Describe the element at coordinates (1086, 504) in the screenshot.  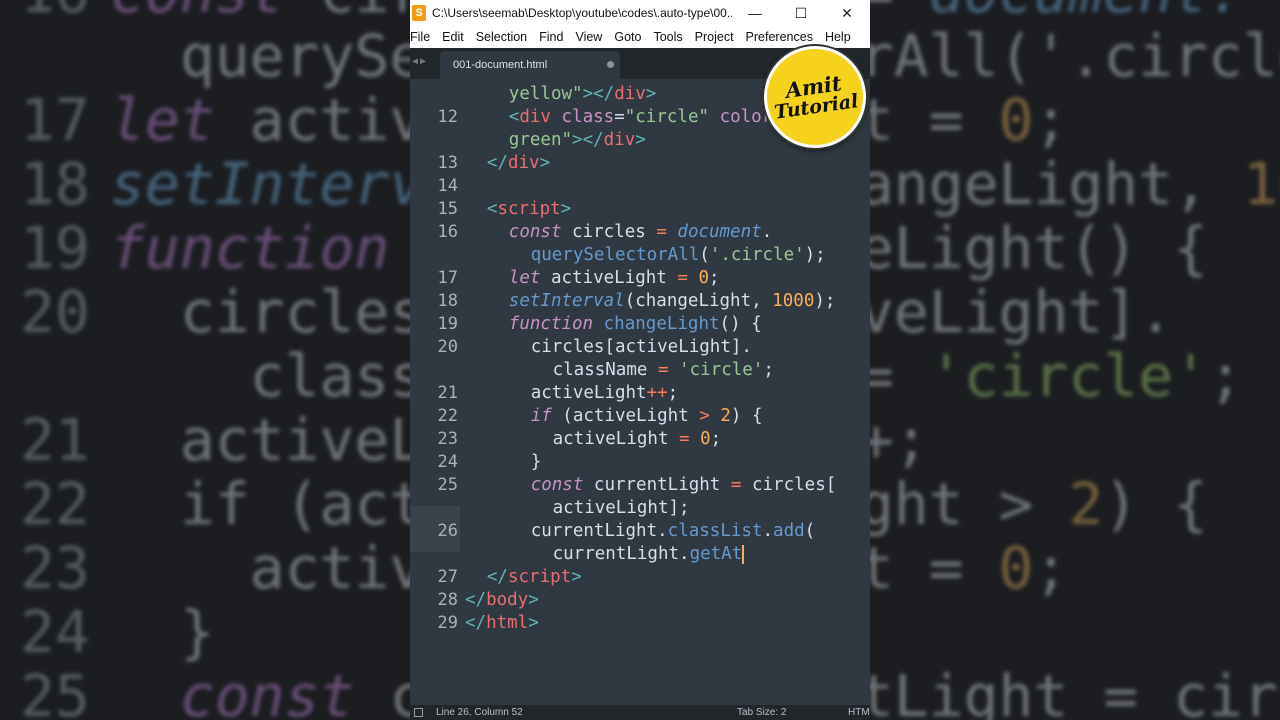
I see `background-code-token: 2` at that location.